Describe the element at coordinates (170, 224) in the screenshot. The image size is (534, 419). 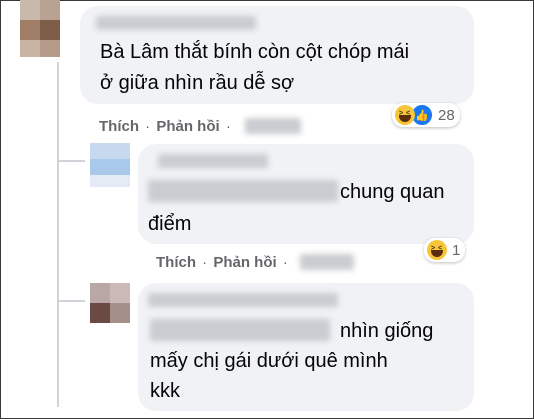
I see `comment-text-line: điểm` at that location.